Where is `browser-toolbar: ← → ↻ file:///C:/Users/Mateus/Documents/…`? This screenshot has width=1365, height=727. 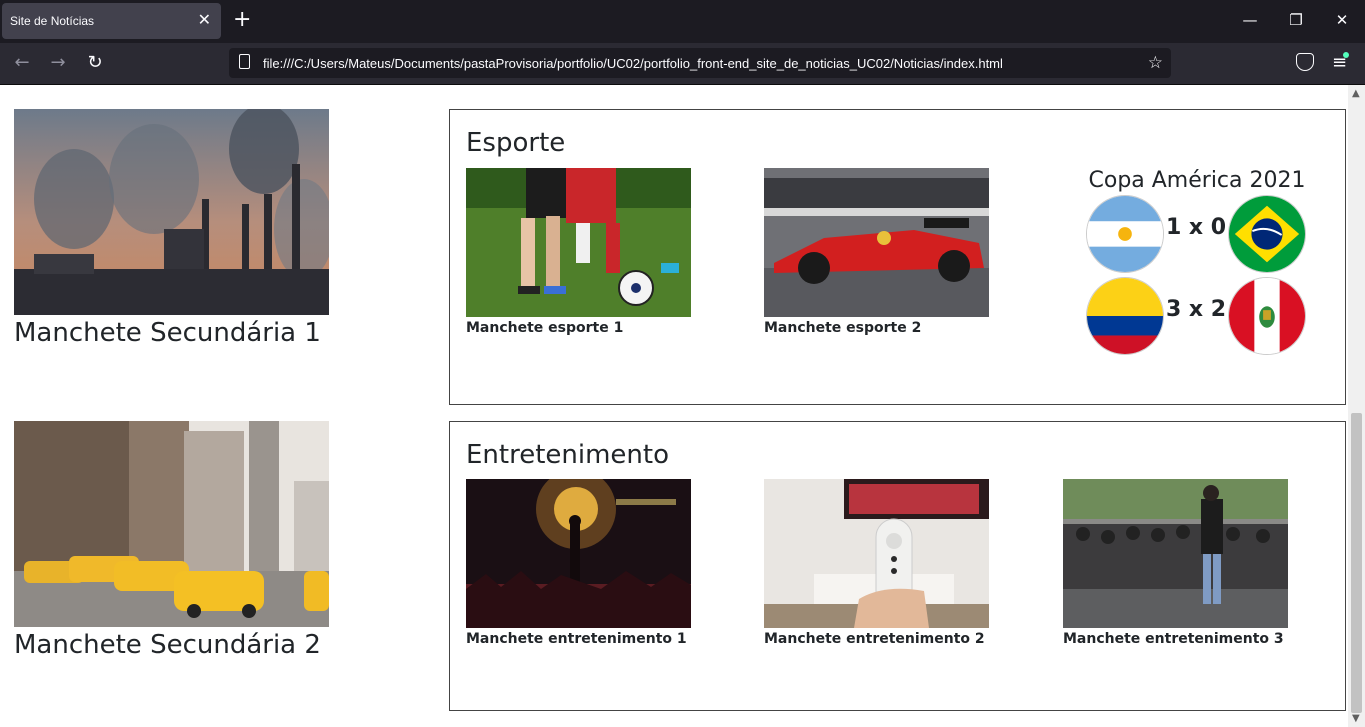
browser-toolbar: ← → ↻ file:///C:/Users/Mateus/Documents/… is located at coordinates (682, 64).